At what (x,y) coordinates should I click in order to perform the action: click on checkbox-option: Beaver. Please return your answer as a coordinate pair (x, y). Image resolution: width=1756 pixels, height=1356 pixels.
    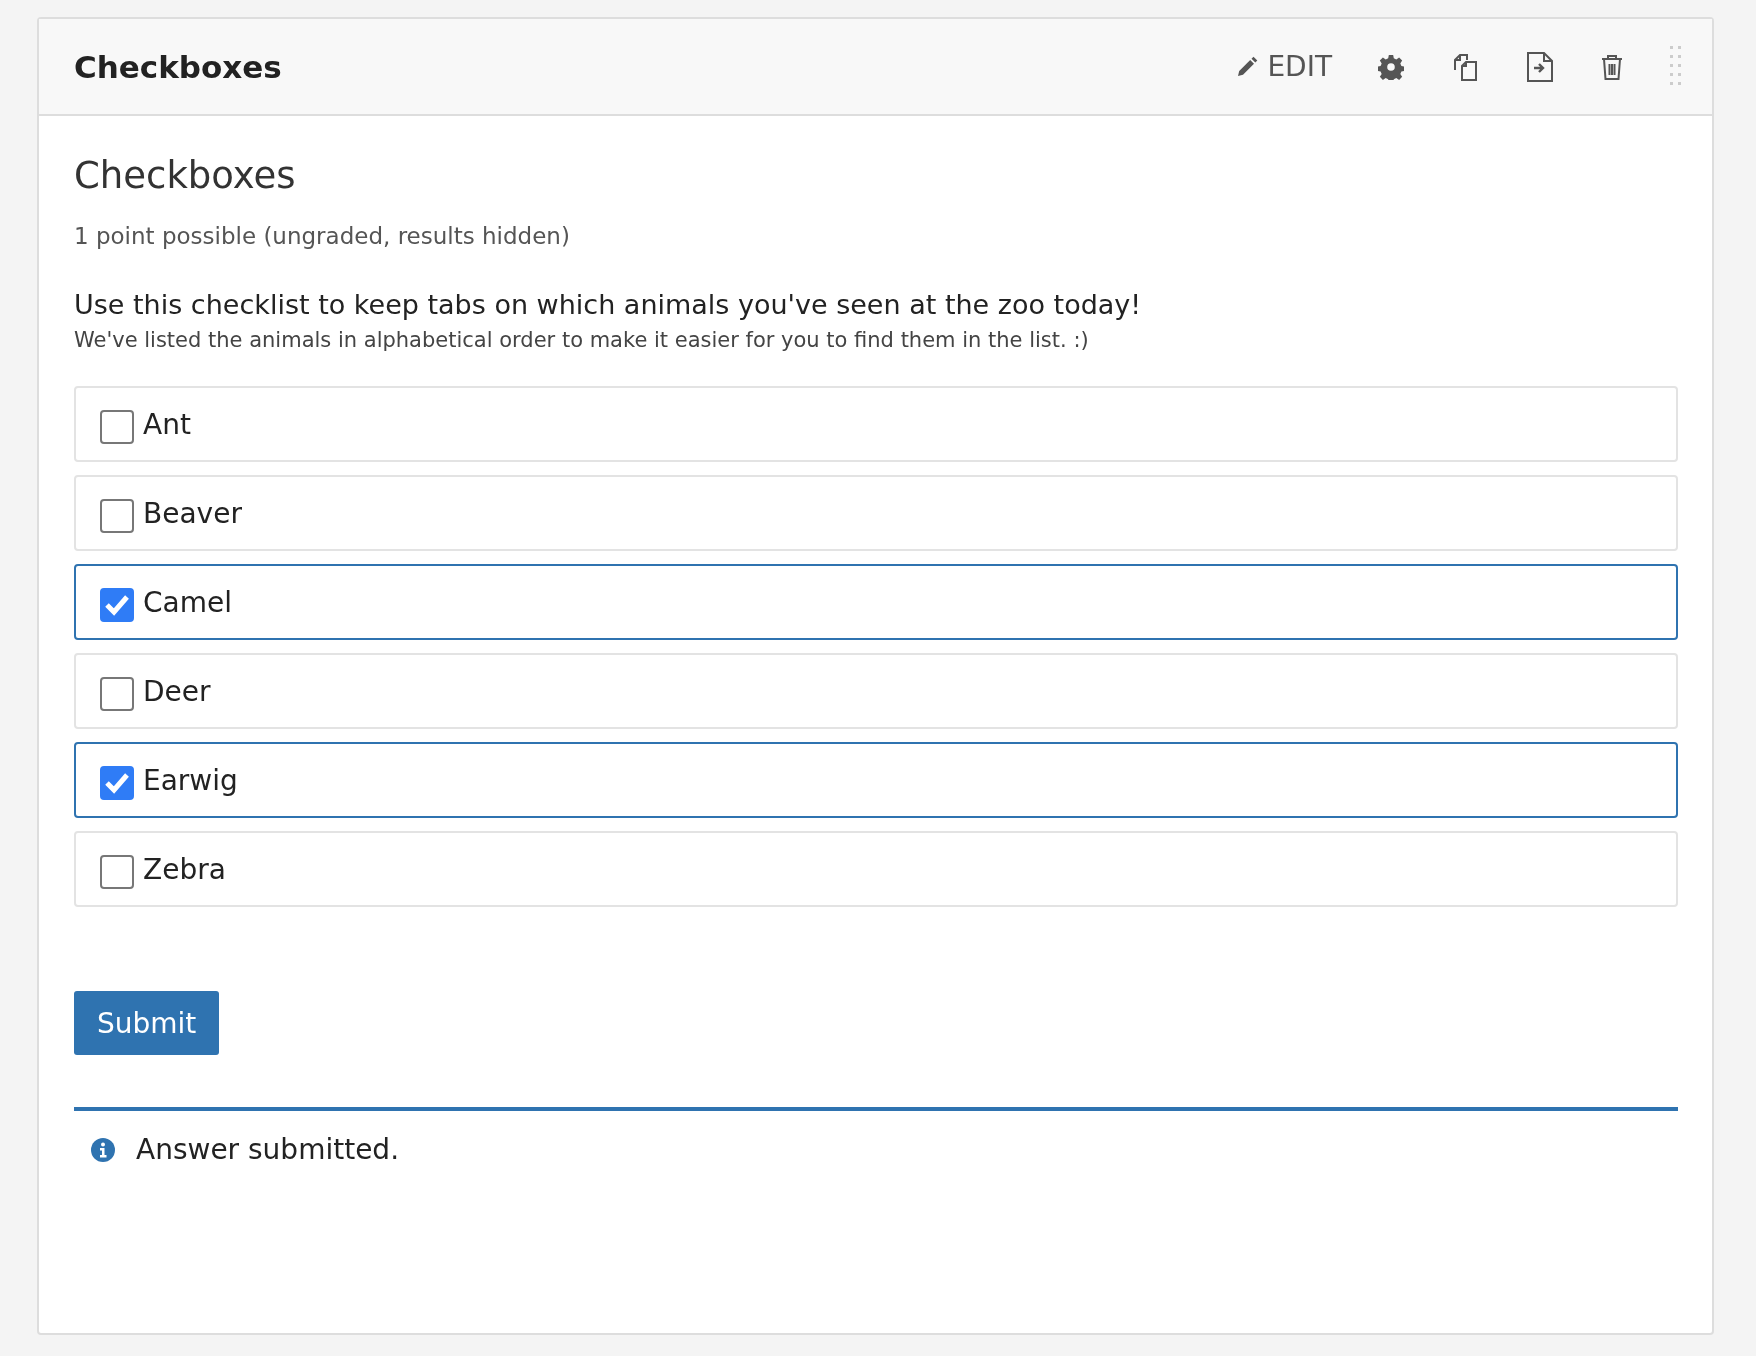
    Looking at the image, I should click on (876, 513).